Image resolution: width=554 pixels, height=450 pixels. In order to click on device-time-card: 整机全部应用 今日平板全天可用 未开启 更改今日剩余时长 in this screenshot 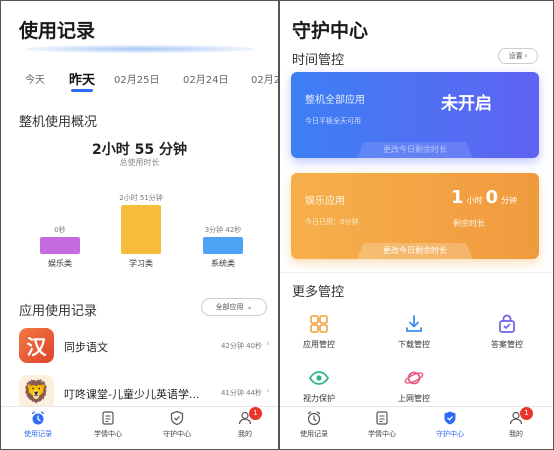, I will do `click(415, 115)`.